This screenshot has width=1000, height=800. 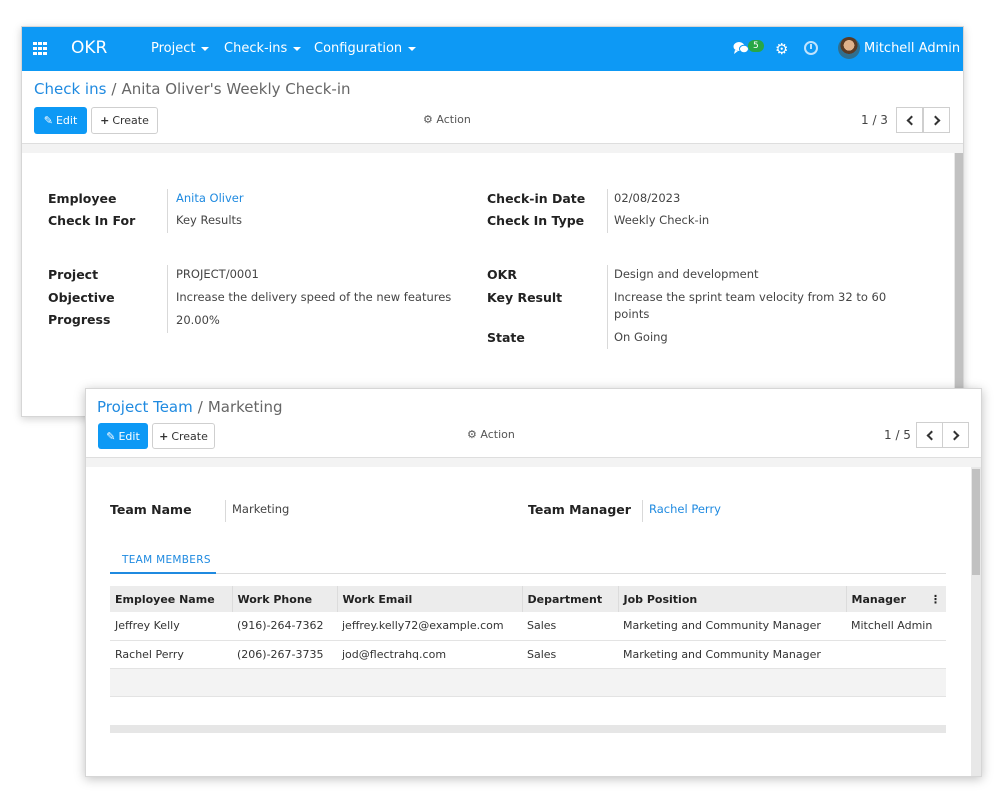 What do you see at coordinates (40, 48) in the screenshot?
I see `apps-grid-icon` at bounding box center [40, 48].